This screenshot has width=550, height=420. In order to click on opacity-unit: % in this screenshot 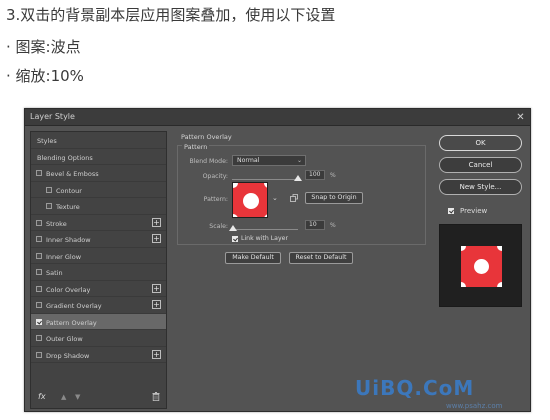, I will do `click(333, 175)`.